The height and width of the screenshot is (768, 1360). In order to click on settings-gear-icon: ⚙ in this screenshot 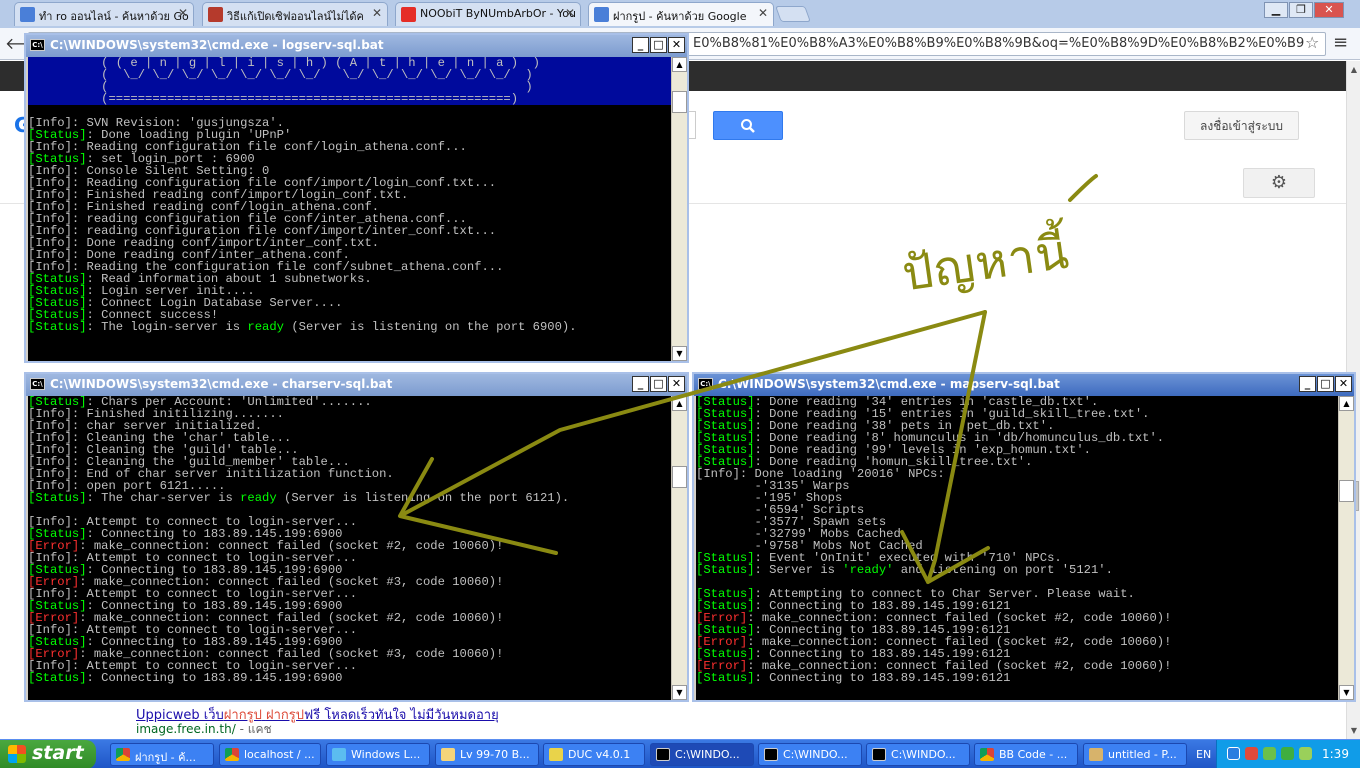, I will do `click(1279, 183)`.